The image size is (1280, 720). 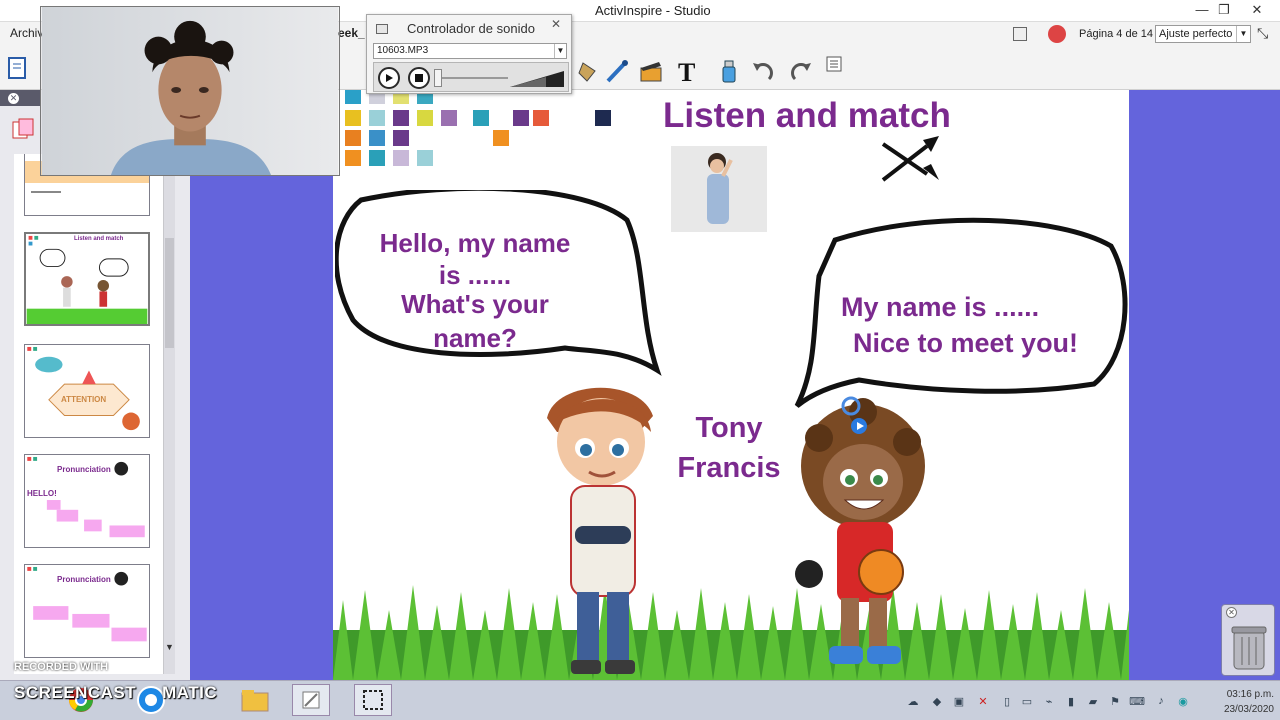 What do you see at coordinates (75, 692) in the screenshot?
I see `watermark-brand-a: SCREENCAST` at bounding box center [75, 692].